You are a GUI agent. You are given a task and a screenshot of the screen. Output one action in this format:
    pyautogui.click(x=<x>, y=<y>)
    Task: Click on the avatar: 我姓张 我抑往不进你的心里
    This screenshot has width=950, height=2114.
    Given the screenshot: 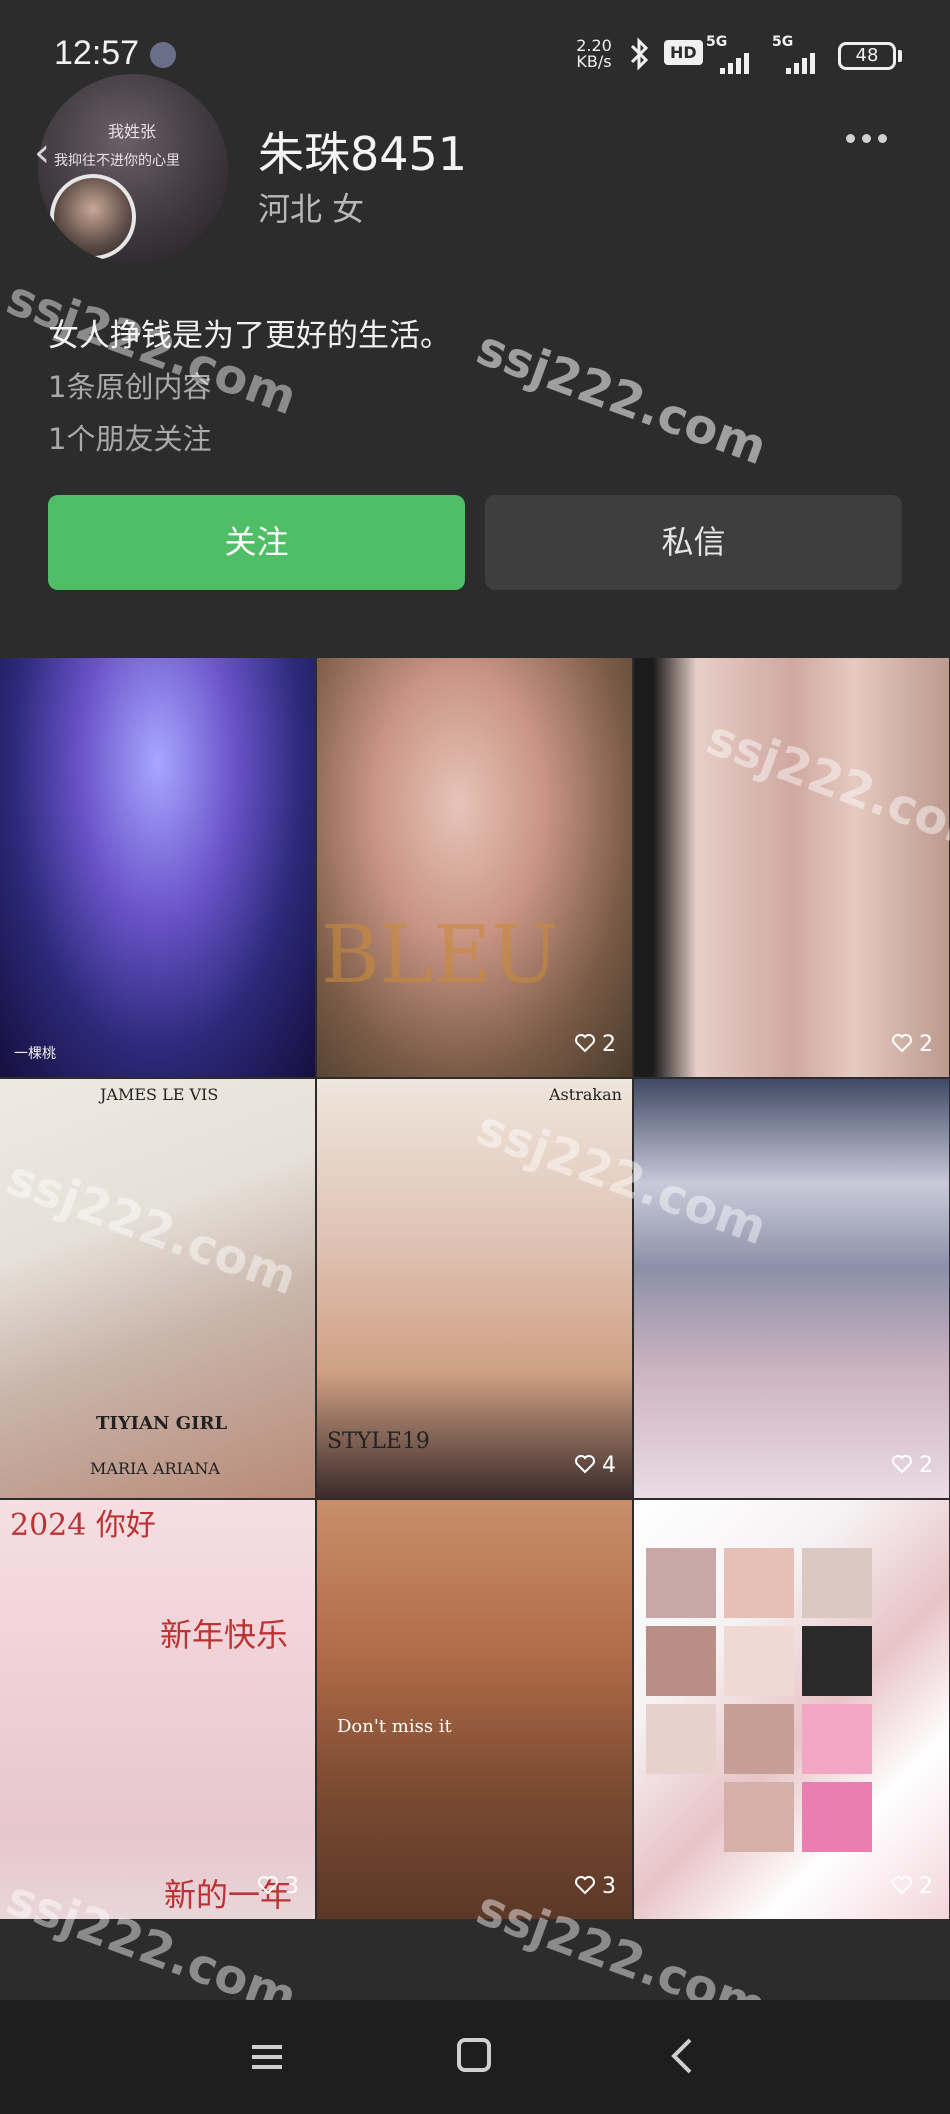 What is the action you would take?
    pyautogui.click(x=133, y=169)
    